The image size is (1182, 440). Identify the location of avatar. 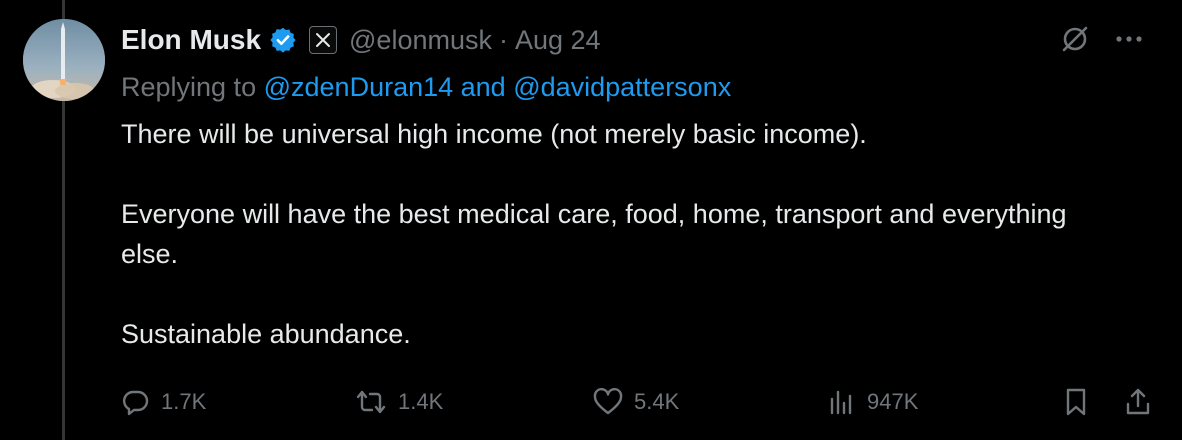
(64, 60).